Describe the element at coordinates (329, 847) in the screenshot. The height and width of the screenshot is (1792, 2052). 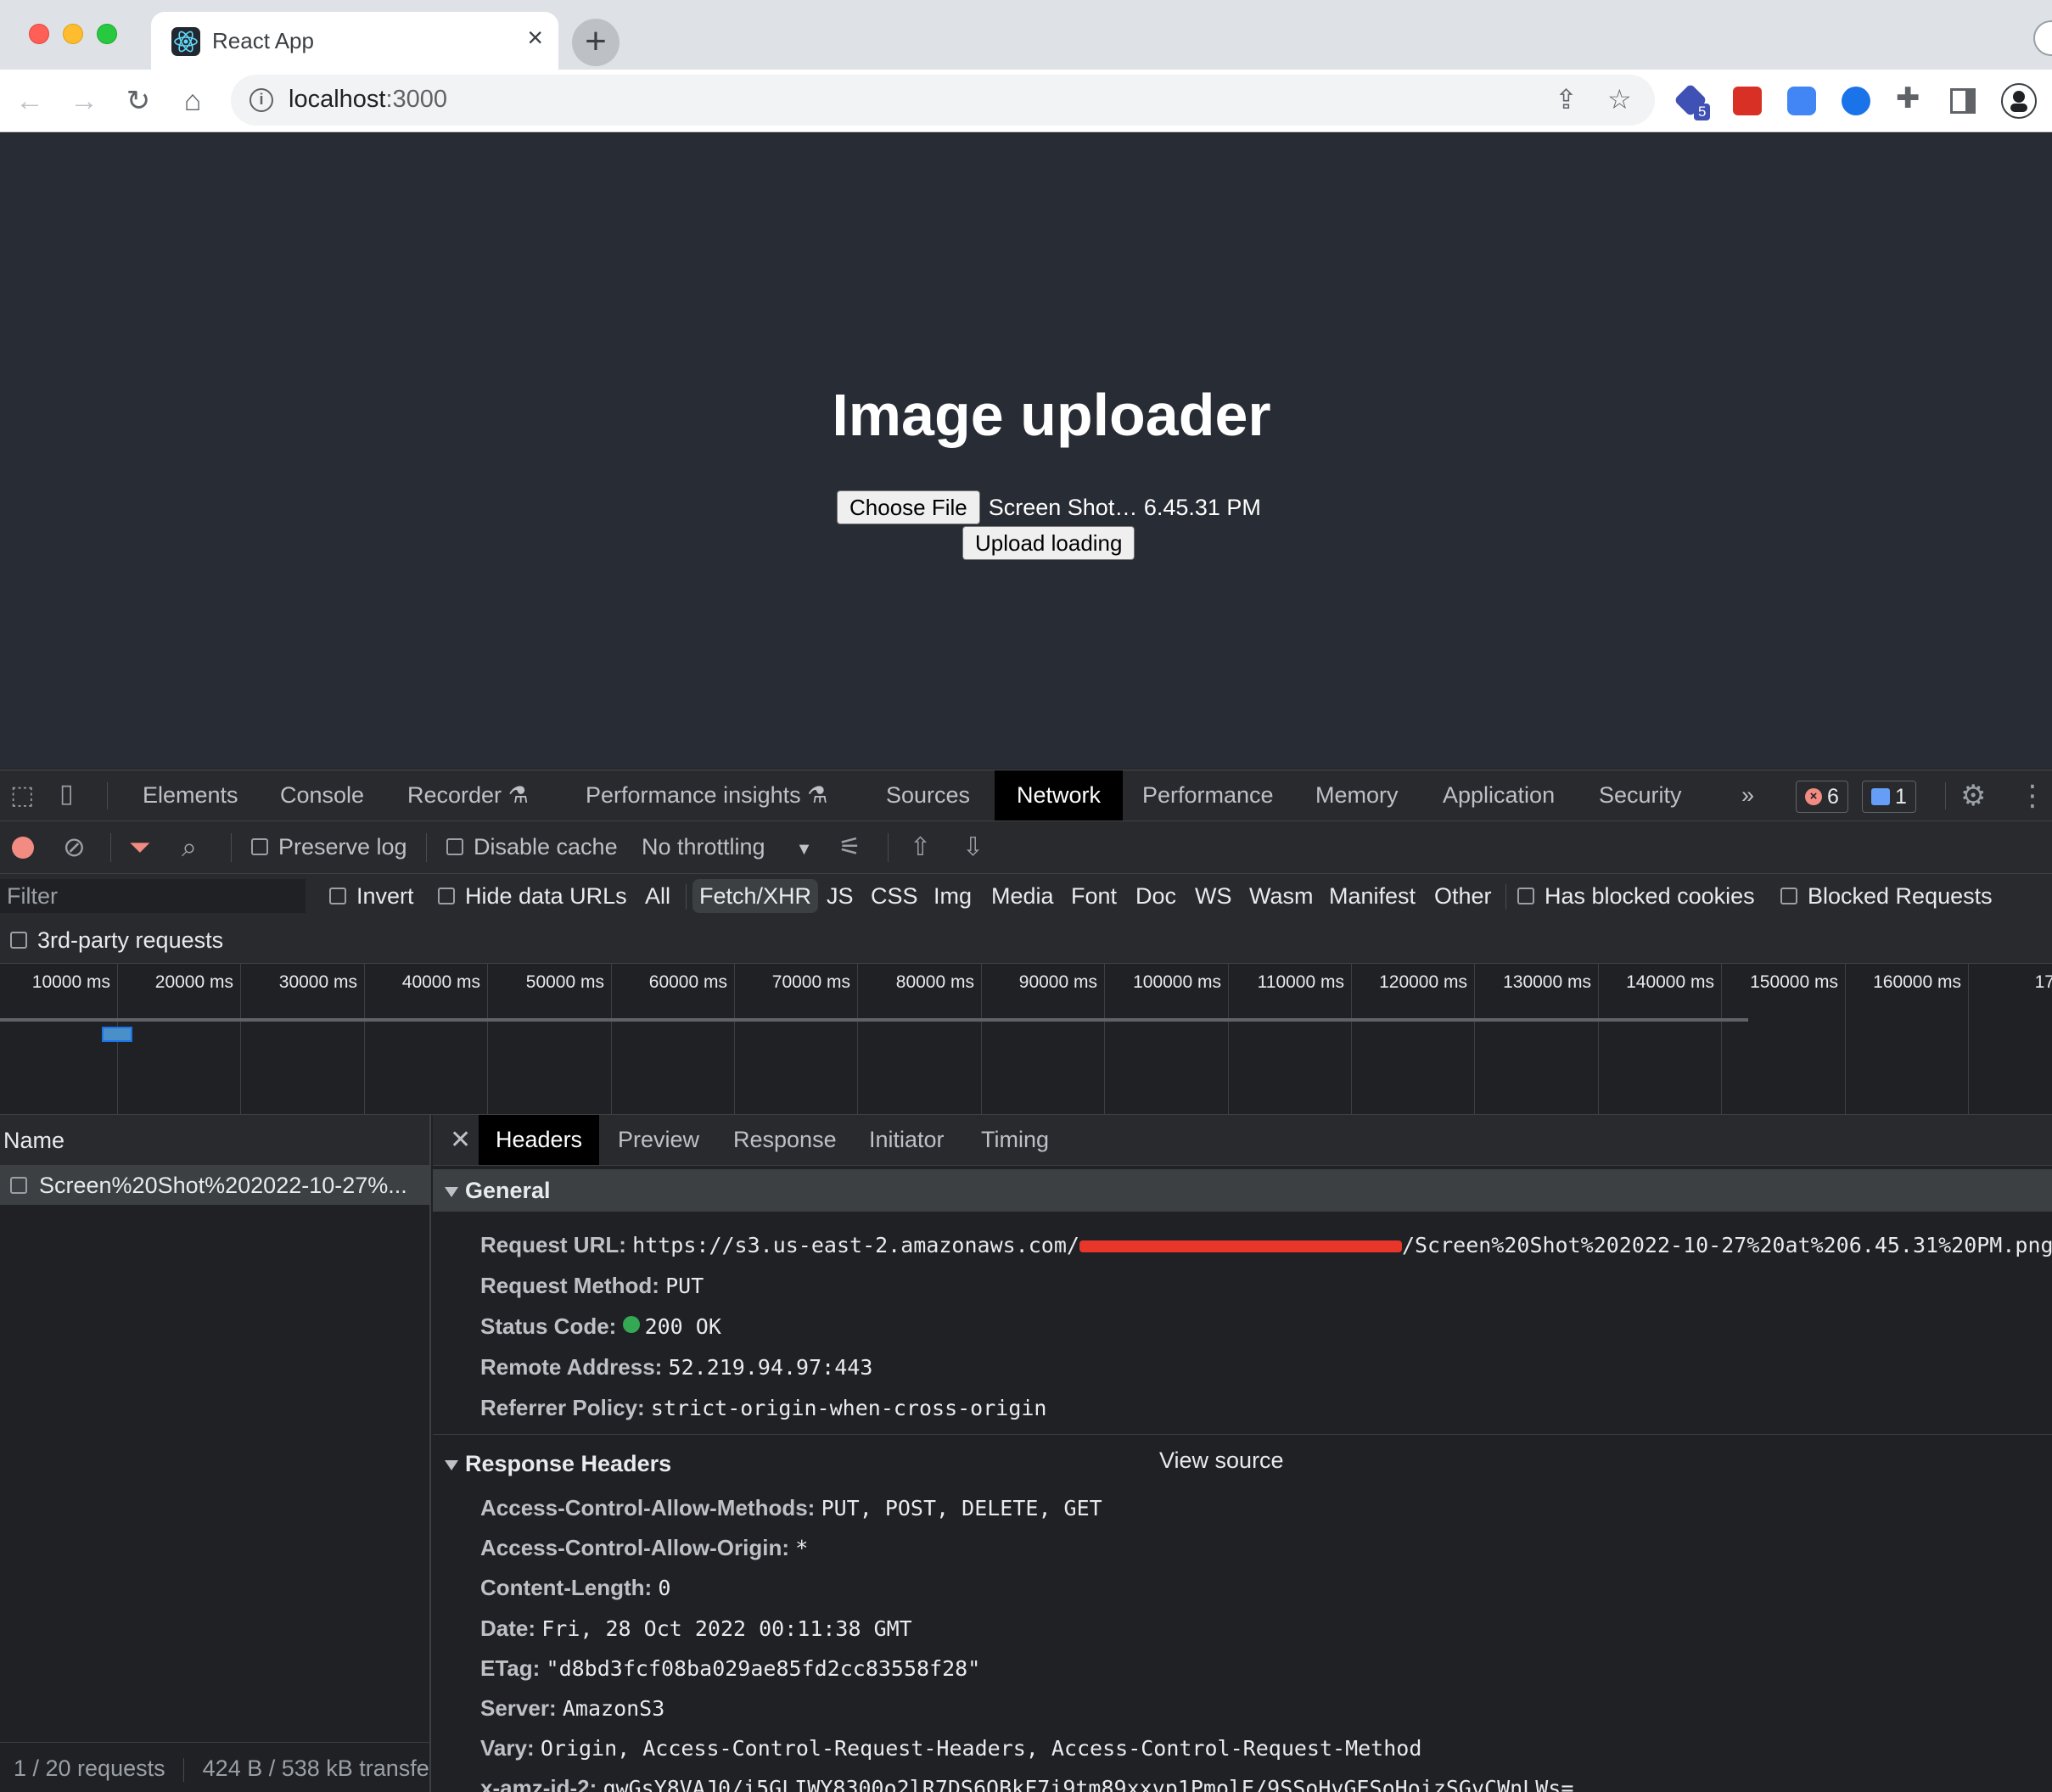
I see `preserve-log-checkbox: Preserve log` at that location.